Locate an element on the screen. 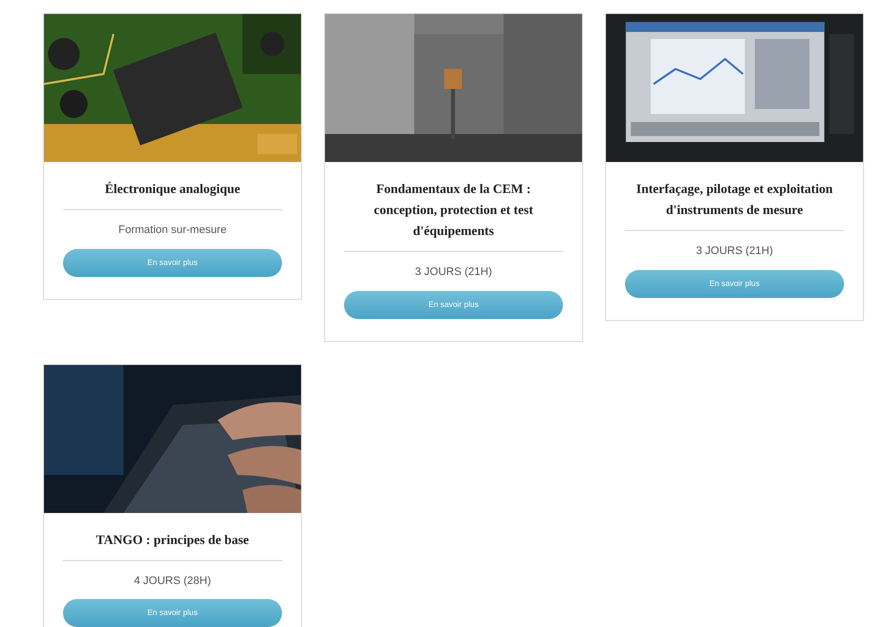 This screenshot has width=884, height=627. course-duration: Formation sur-mesure is located at coordinates (172, 230).